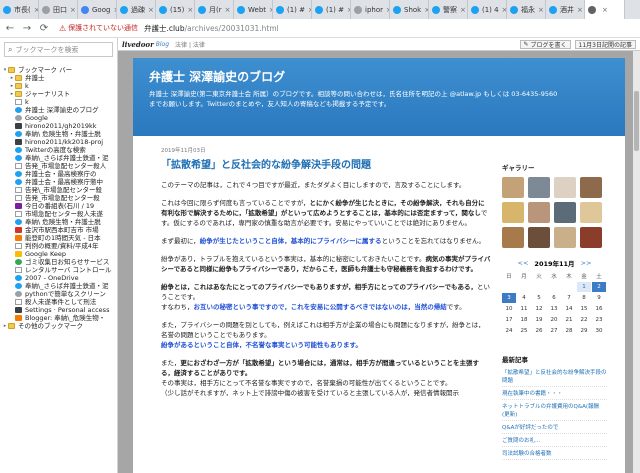  What do you see at coordinates (584, 287) in the screenshot?
I see `calendar-day: 1` at bounding box center [584, 287].